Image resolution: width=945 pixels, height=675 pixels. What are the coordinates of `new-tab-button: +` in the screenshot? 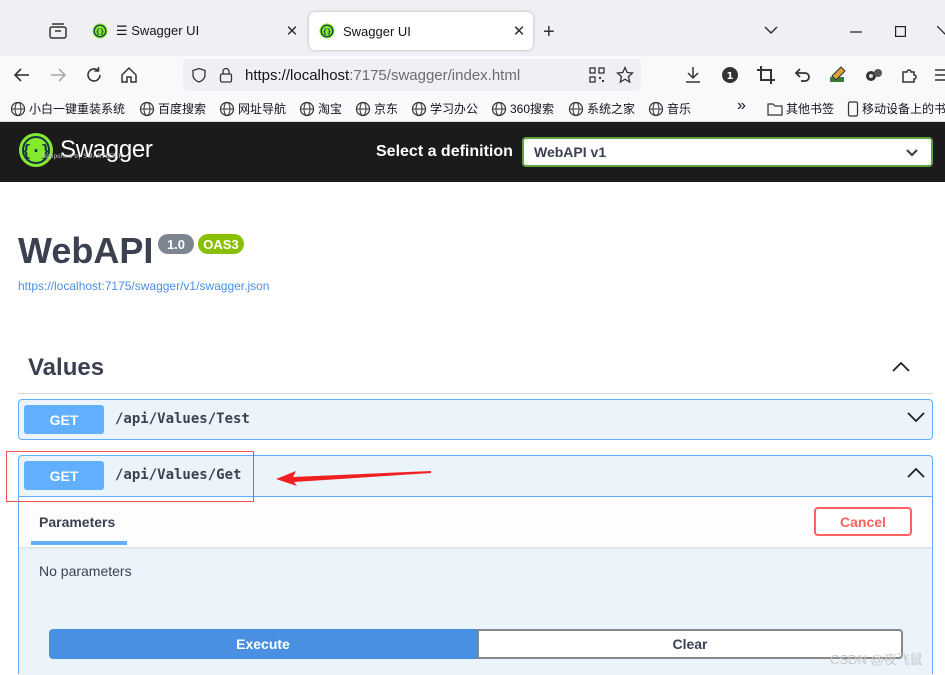 It's located at (549, 32).